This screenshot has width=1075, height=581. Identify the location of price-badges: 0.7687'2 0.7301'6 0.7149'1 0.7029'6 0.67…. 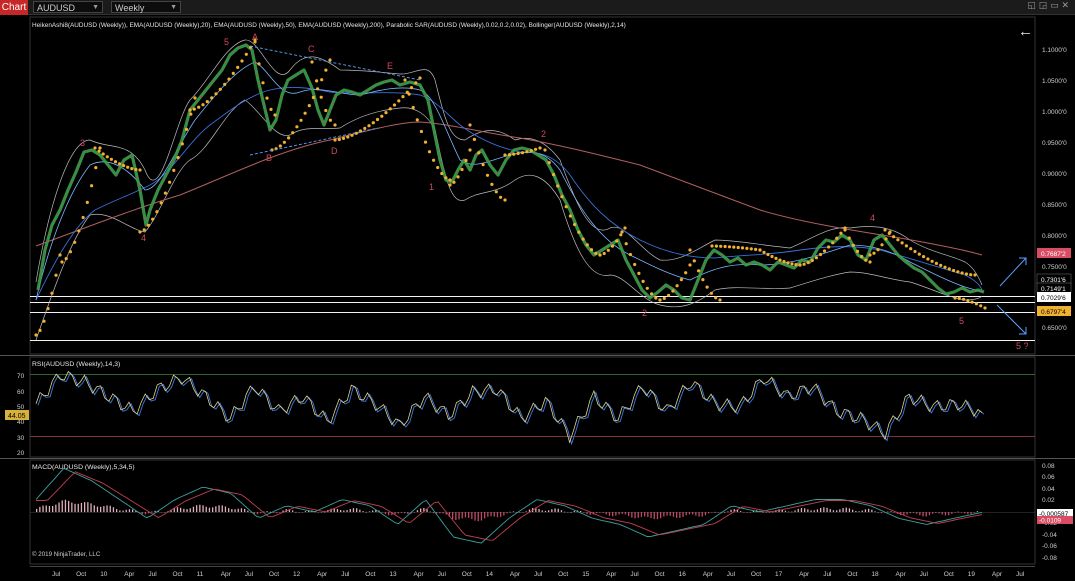
(1054, 282).